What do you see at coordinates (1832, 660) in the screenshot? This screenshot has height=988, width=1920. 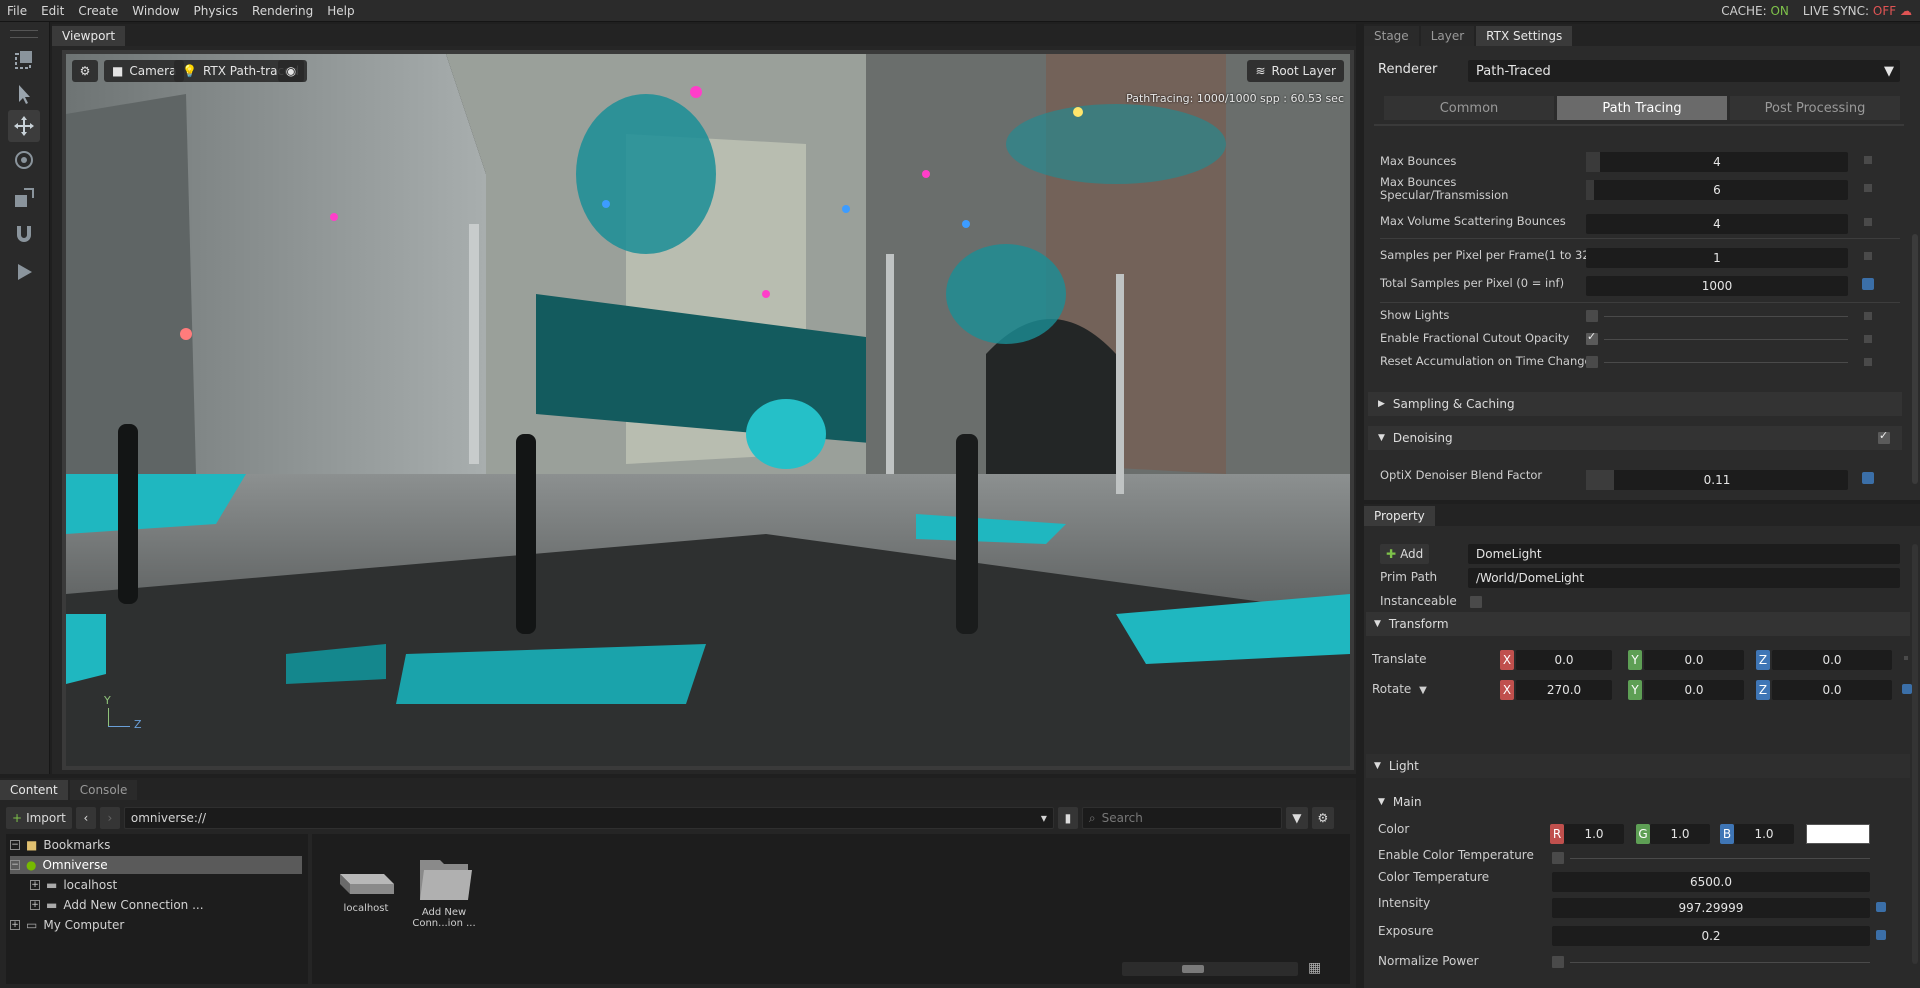 I see `translate-z-field: 0.0` at bounding box center [1832, 660].